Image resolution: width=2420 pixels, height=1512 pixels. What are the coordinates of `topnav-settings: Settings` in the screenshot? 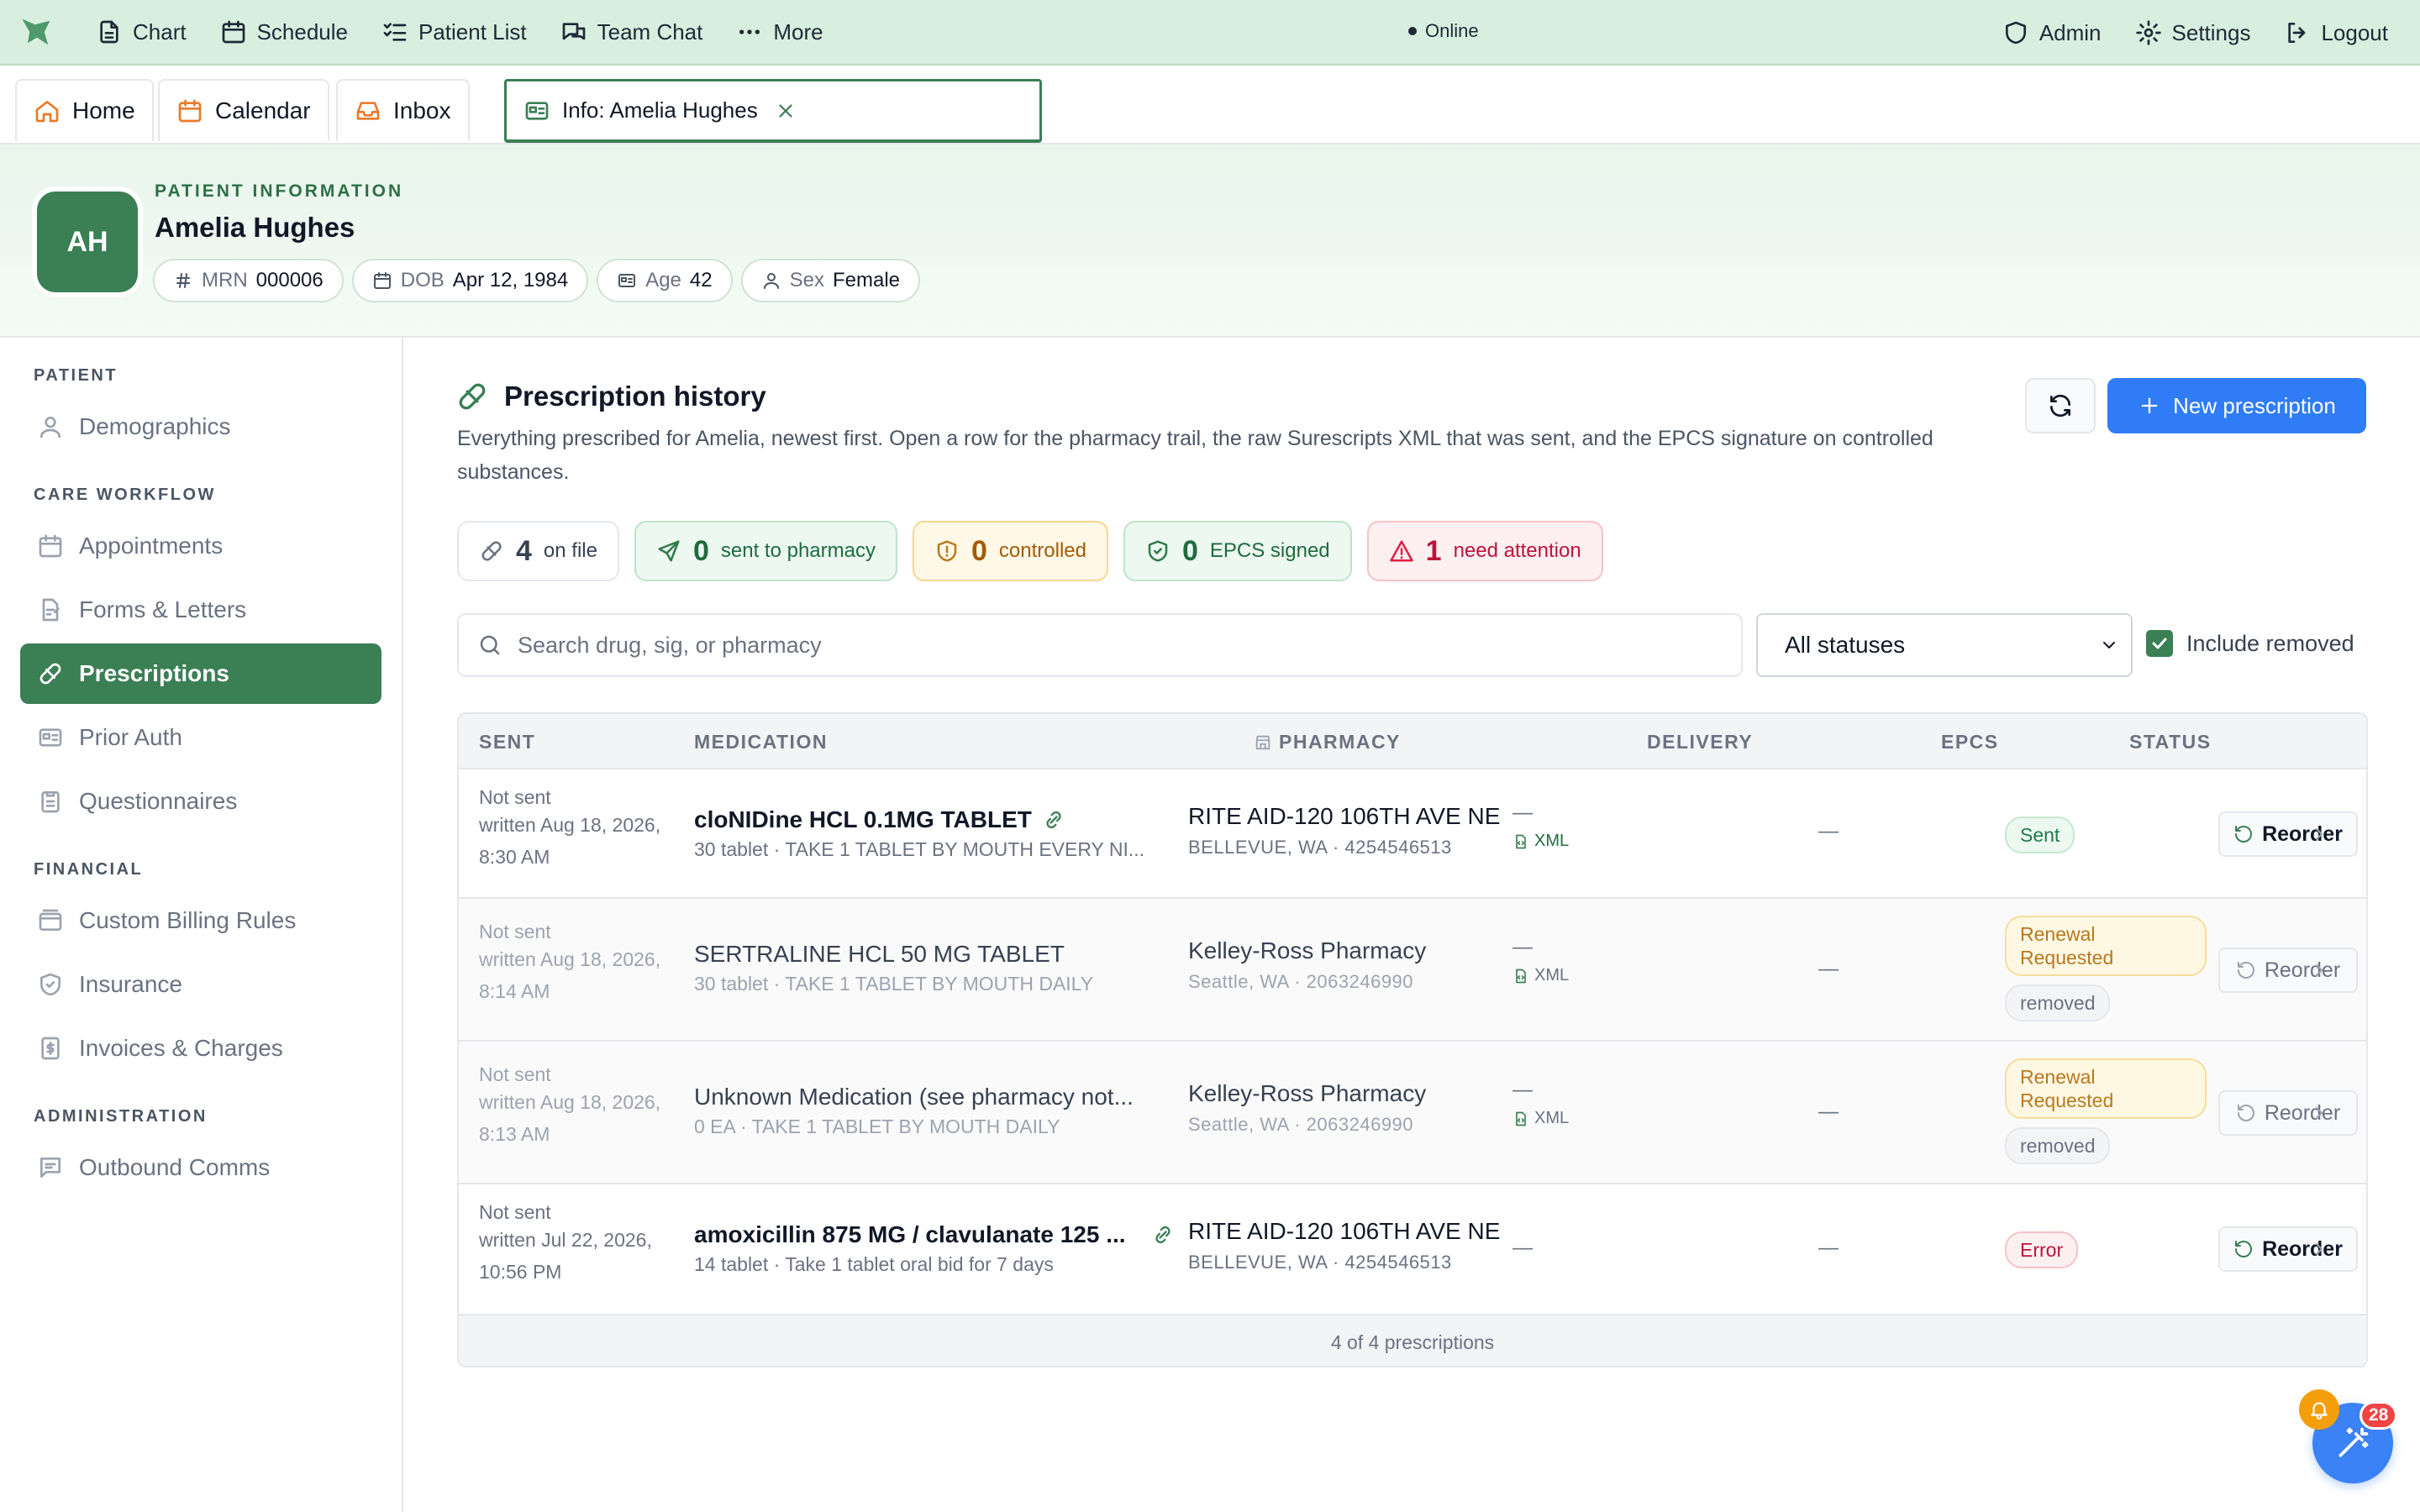 It's located at (2193, 32).